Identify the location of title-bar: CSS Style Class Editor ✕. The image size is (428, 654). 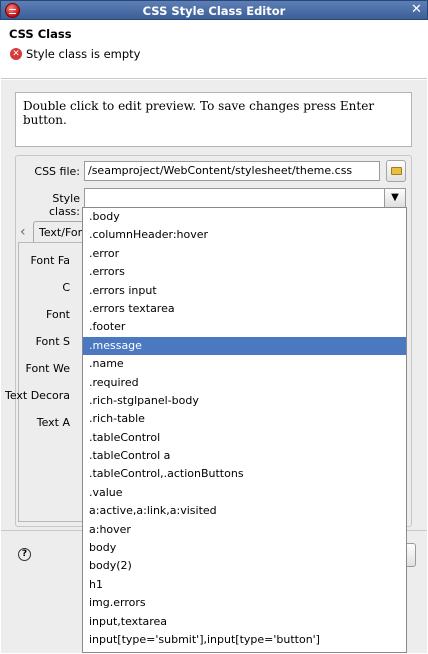
(214, 10).